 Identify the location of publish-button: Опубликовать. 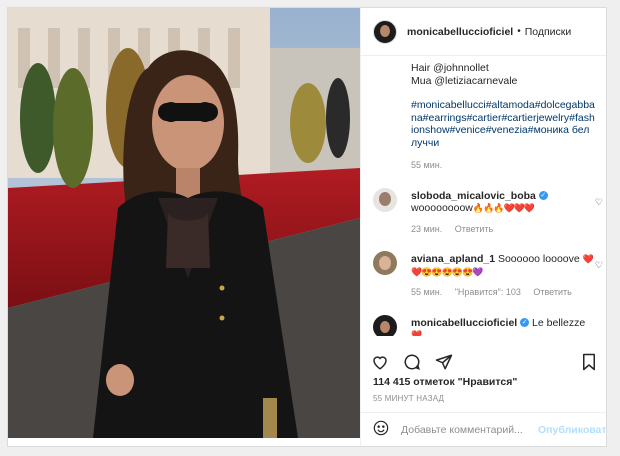
(572, 430).